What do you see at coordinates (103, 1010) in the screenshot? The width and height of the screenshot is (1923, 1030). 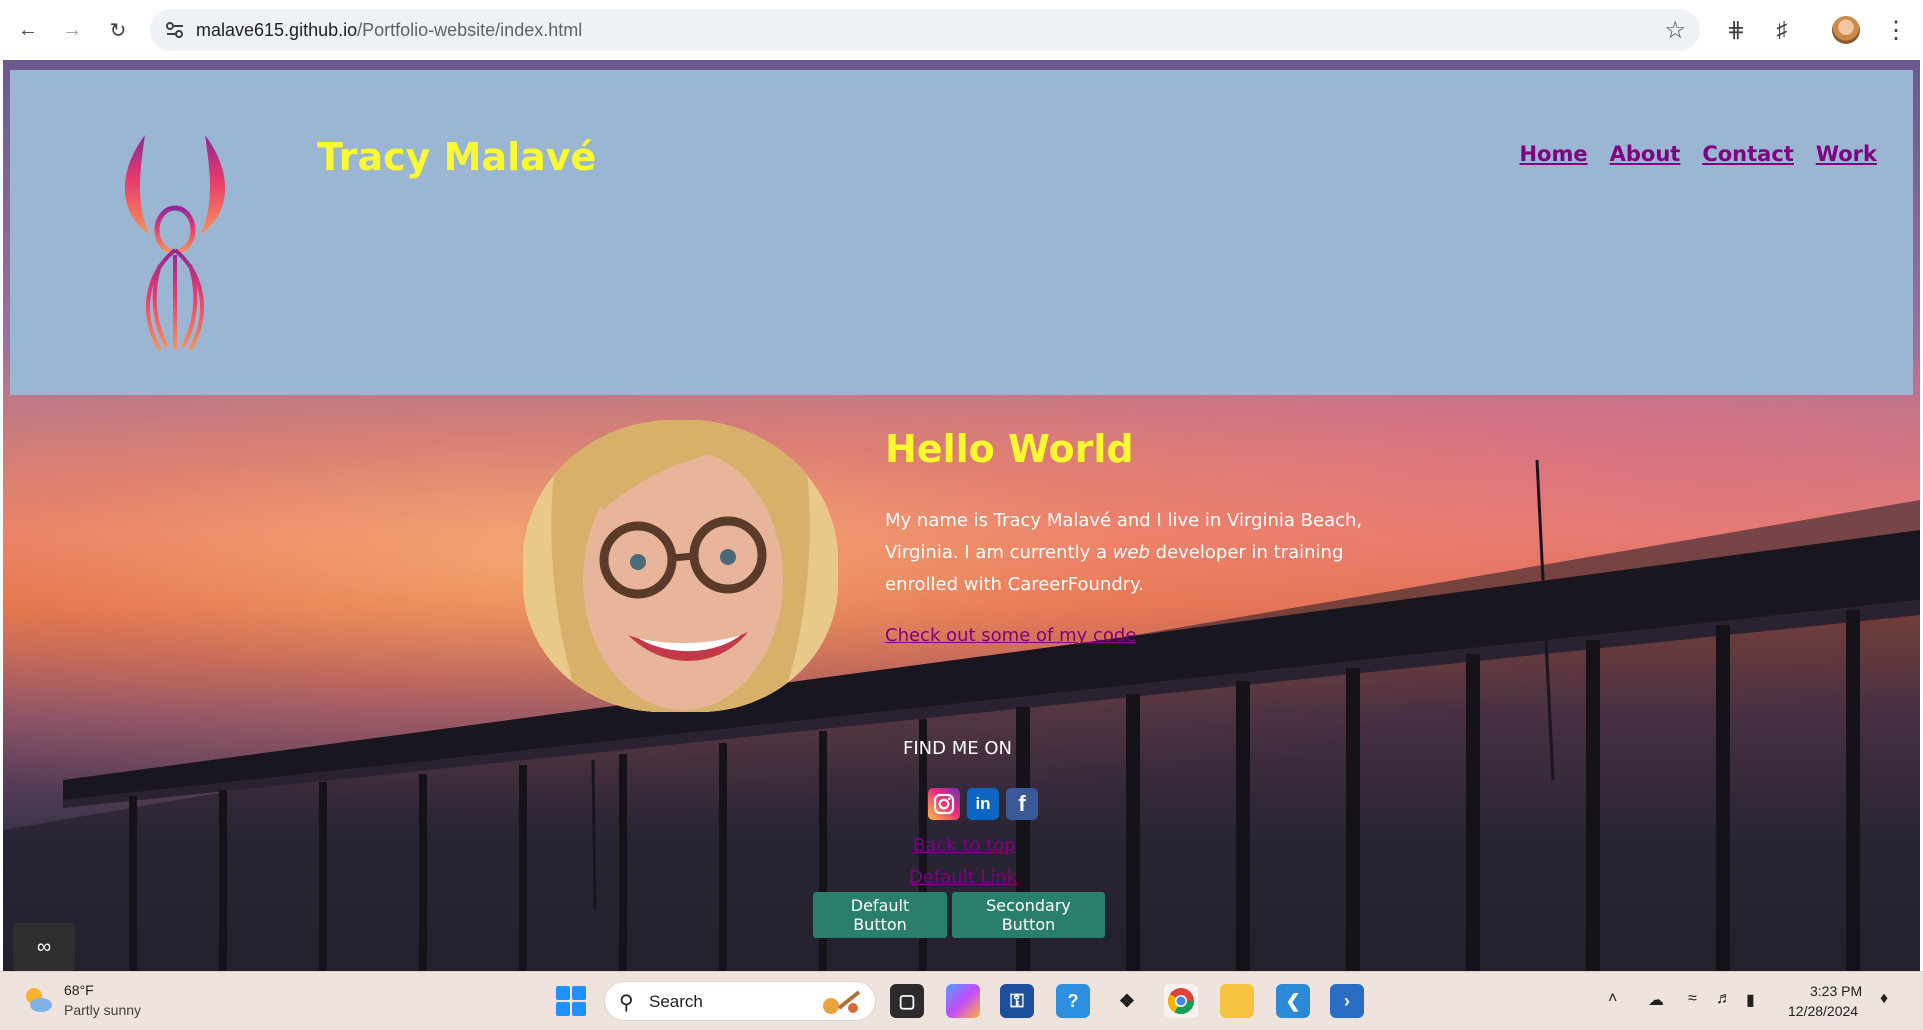 I see `weather-desc: Partly sunny` at bounding box center [103, 1010].